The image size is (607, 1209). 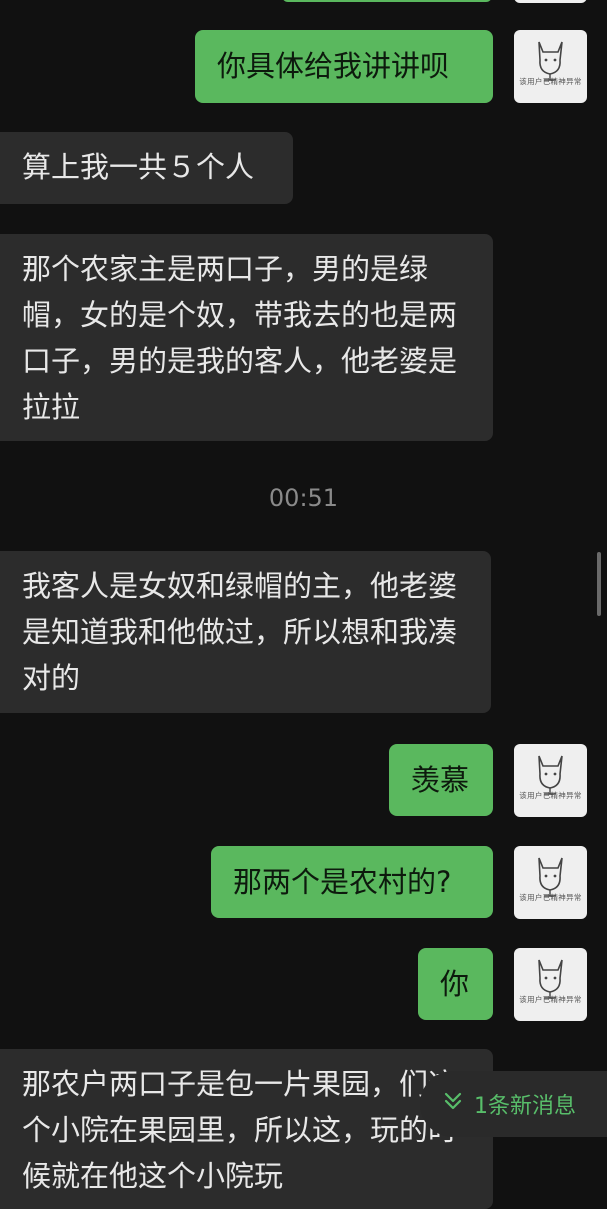 What do you see at coordinates (245, 632) in the screenshot?
I see `message-bubble-incoming: 我客人是女奴和绿帽的主，他老婆是知道我和他做过，所以想和我凑对的` at bounding box center [245, 632].